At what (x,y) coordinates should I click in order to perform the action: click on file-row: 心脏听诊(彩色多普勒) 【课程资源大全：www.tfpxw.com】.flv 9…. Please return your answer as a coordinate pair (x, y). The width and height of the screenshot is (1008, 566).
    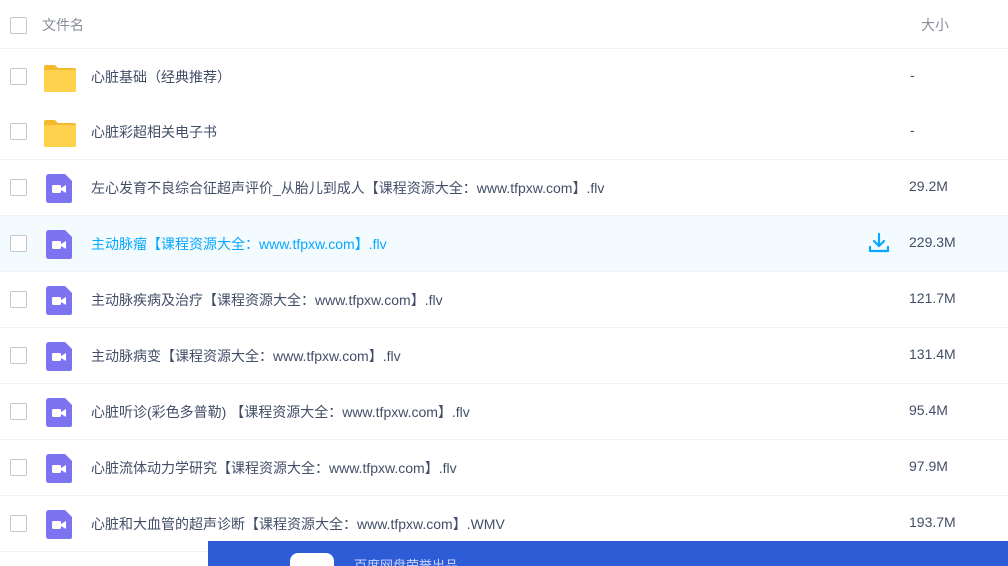
    Looking at the image, I should click on (504, 412).